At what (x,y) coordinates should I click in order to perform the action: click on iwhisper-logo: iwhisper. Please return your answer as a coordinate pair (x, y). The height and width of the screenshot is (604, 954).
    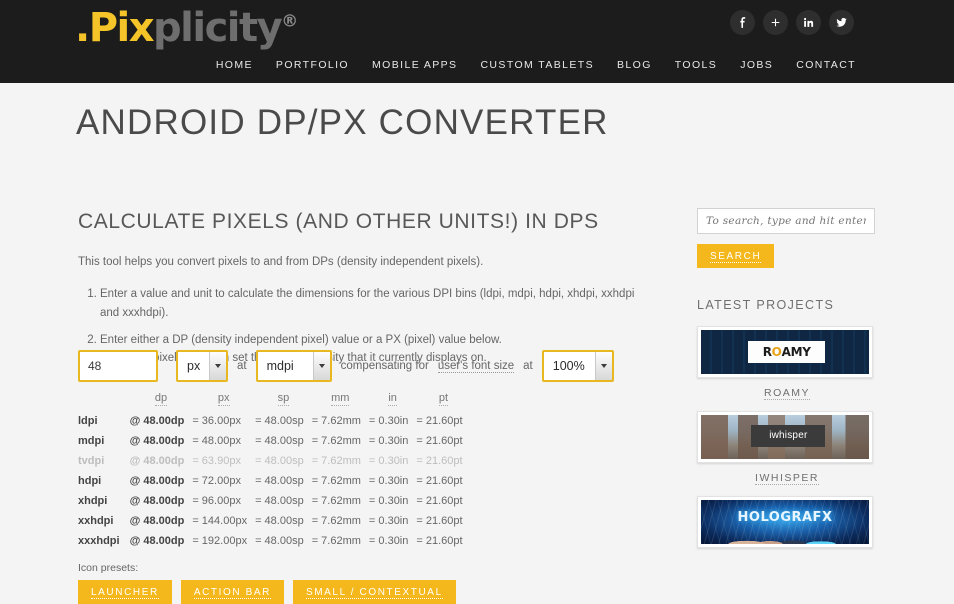
    Looking at the image, I should click on (788, 435).